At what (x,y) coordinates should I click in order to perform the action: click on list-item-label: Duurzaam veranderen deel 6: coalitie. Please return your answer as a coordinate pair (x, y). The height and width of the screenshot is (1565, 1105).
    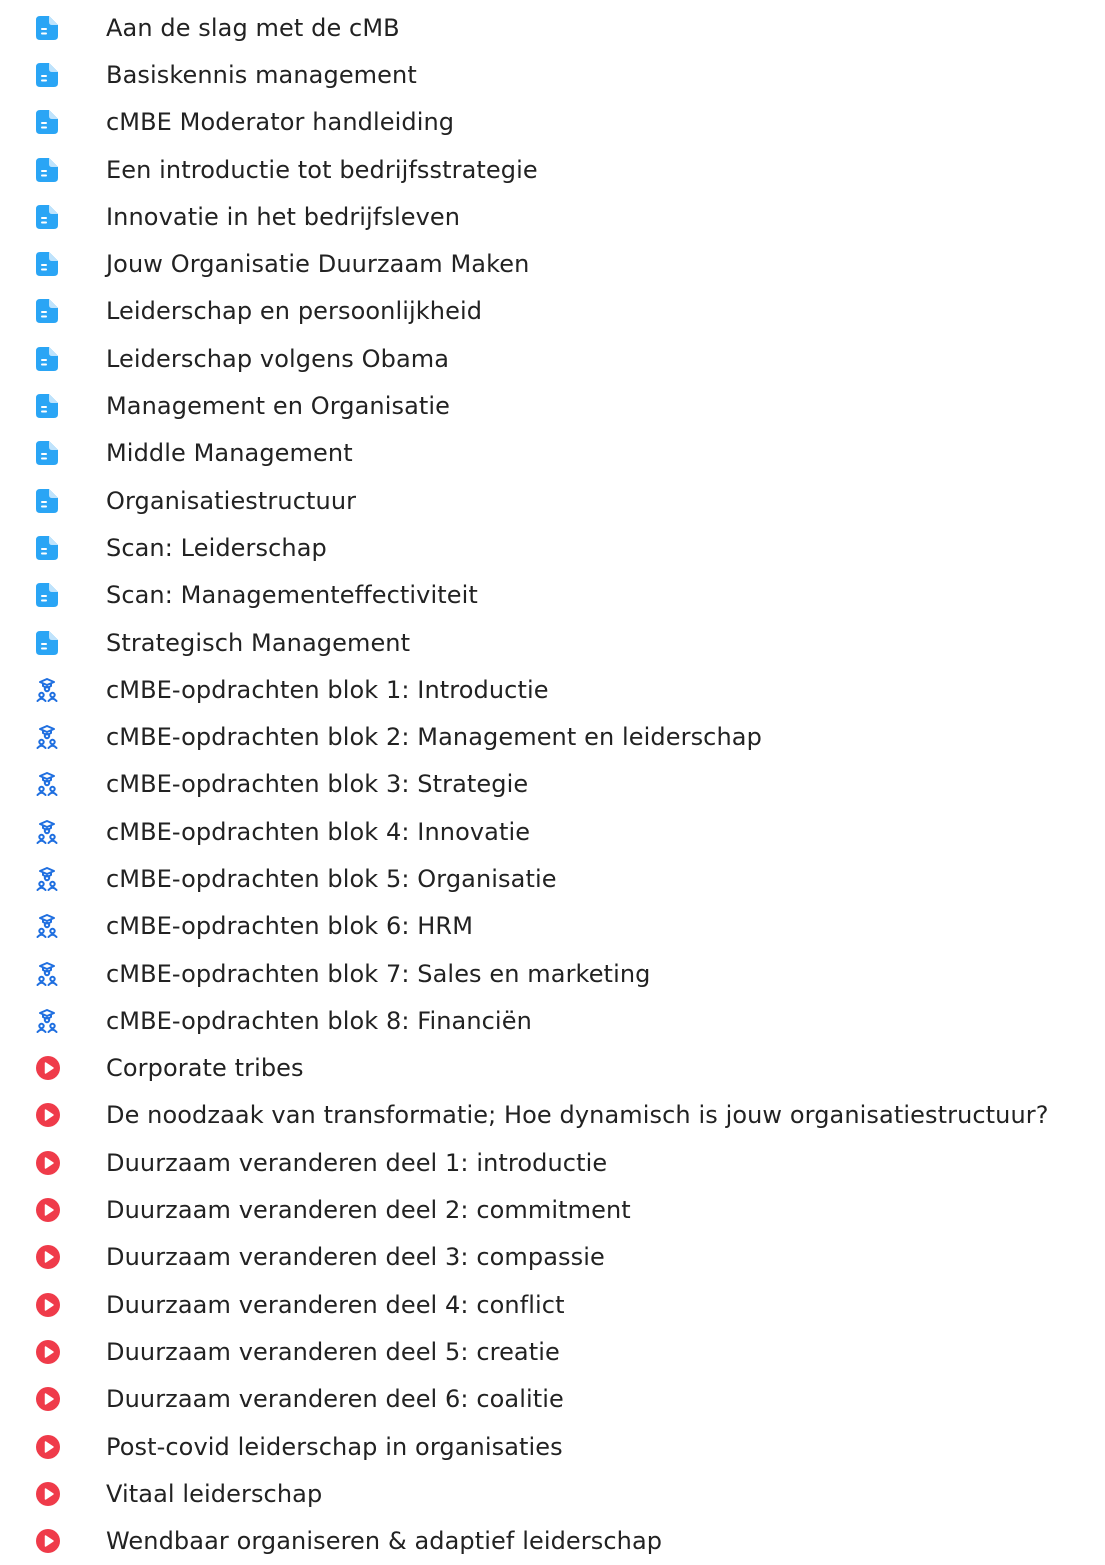
    Looking at the image, I should click on (335, 1399).